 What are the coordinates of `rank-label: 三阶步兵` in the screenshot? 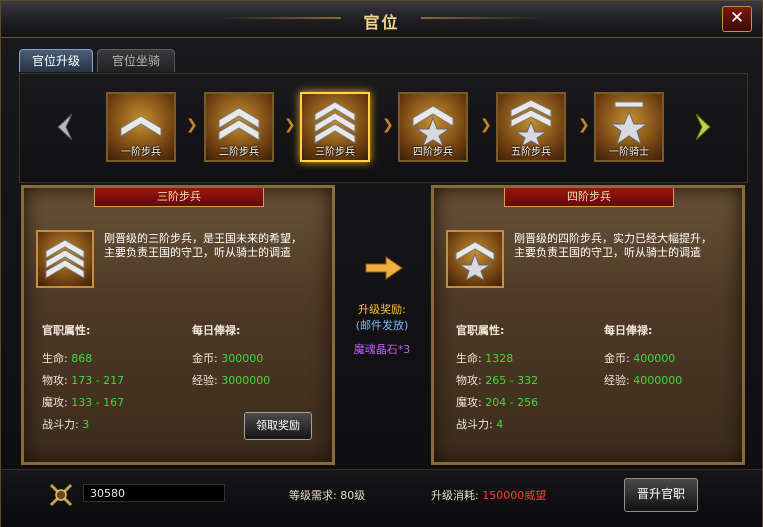 It's located at (335, 152).